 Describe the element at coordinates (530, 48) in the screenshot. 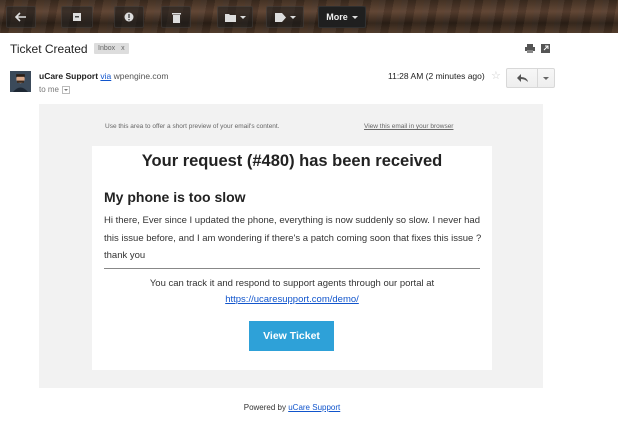

I see `print-icon` at that location.